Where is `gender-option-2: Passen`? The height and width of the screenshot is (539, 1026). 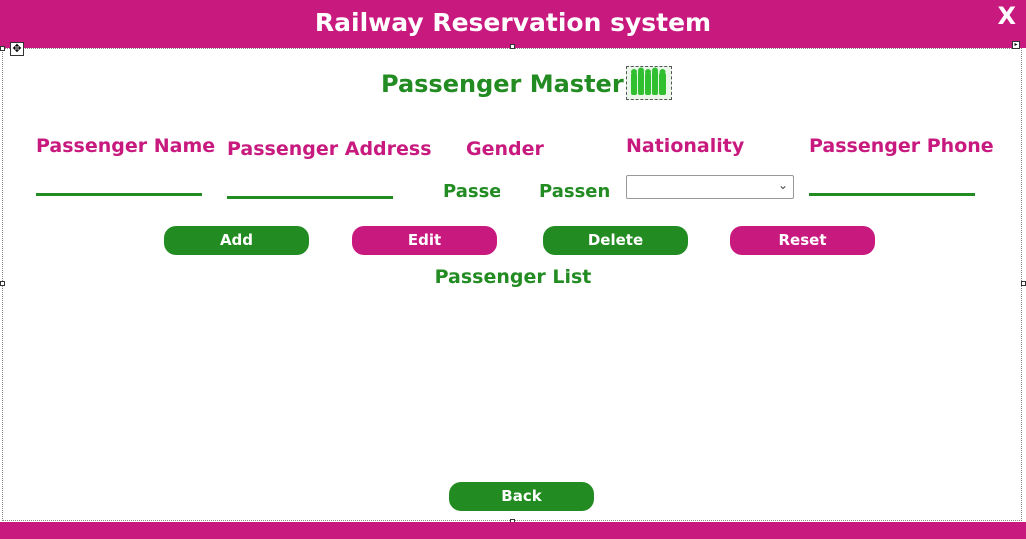 gender-option-2: Passen is located at coordinates (574, 191).